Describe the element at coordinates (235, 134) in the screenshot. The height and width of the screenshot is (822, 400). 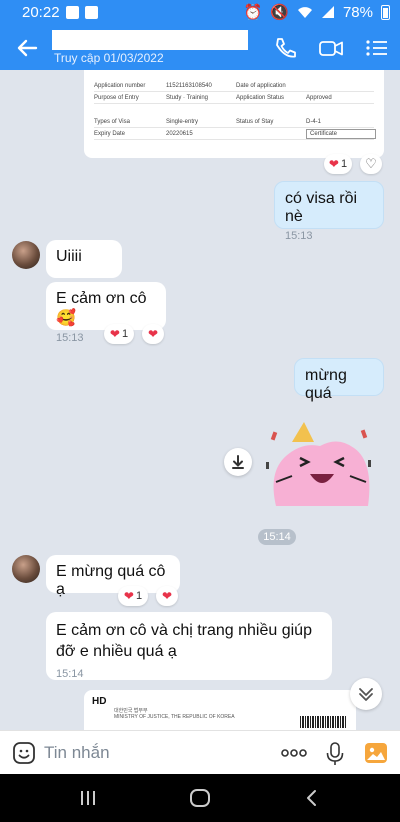
I see `doc-row: Expiry Date 20220615 Certificate` at that location.